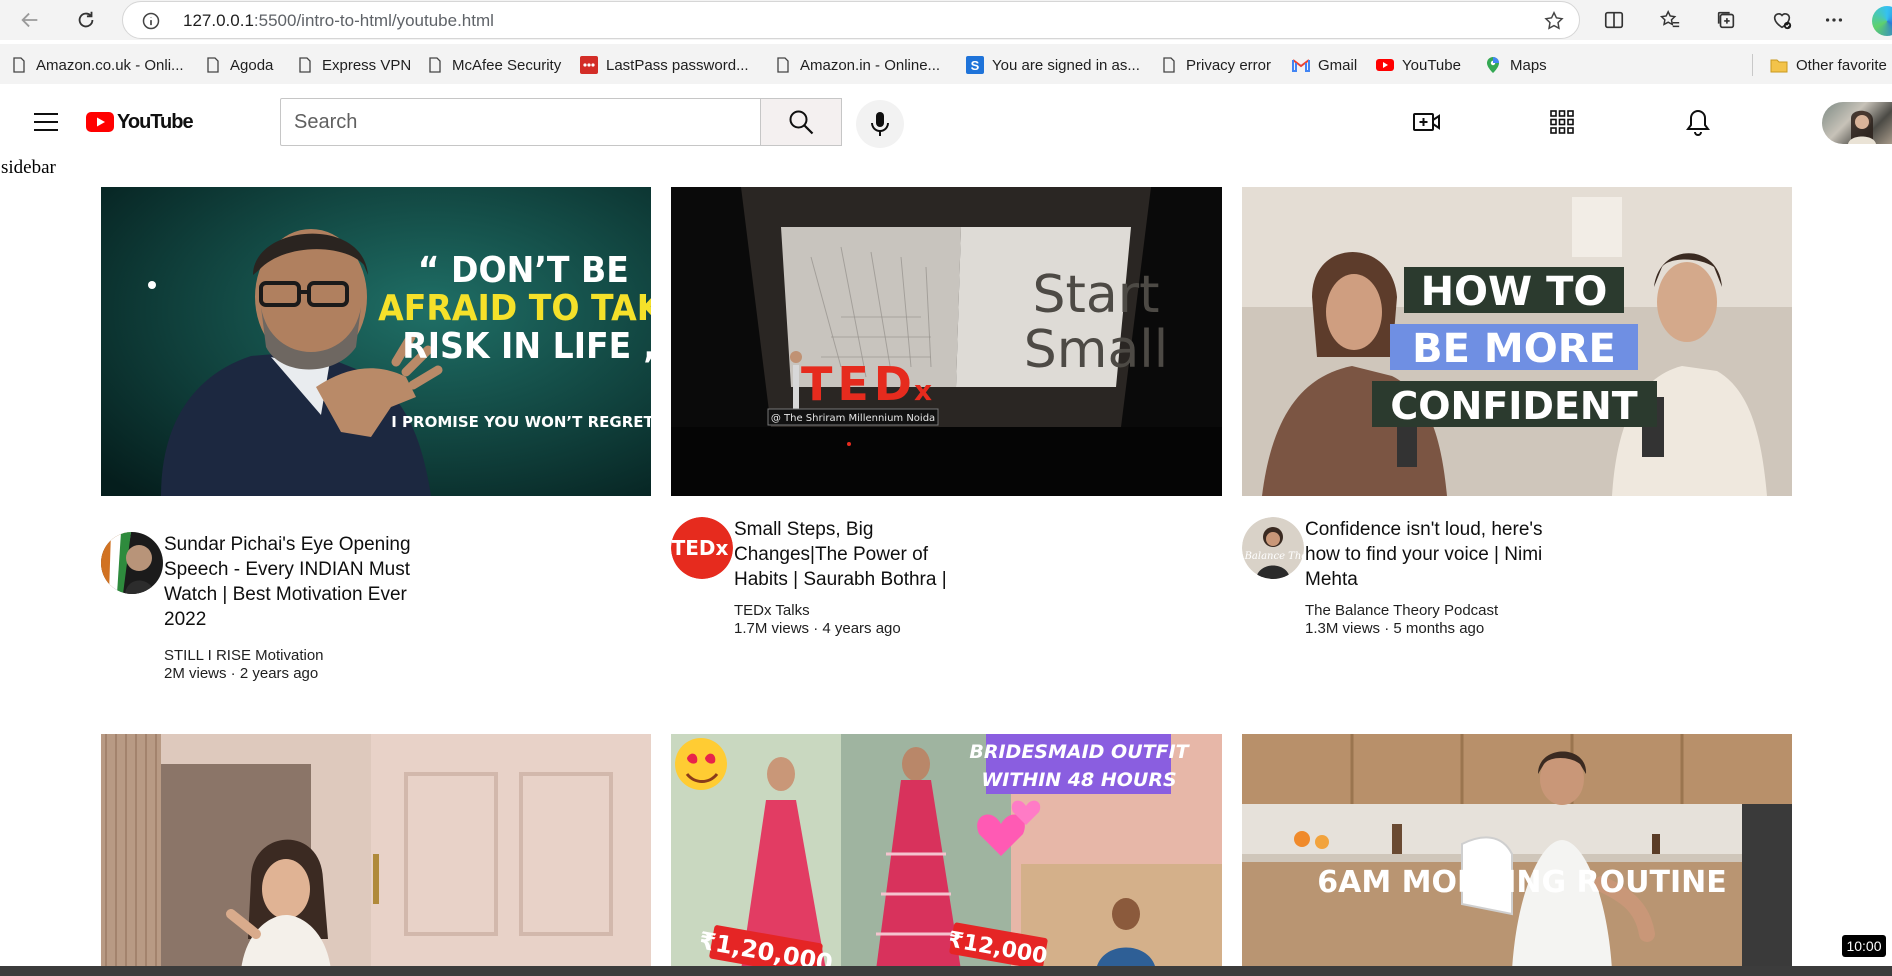  I want to click on favorite-star-icon, so click(1554, 21).